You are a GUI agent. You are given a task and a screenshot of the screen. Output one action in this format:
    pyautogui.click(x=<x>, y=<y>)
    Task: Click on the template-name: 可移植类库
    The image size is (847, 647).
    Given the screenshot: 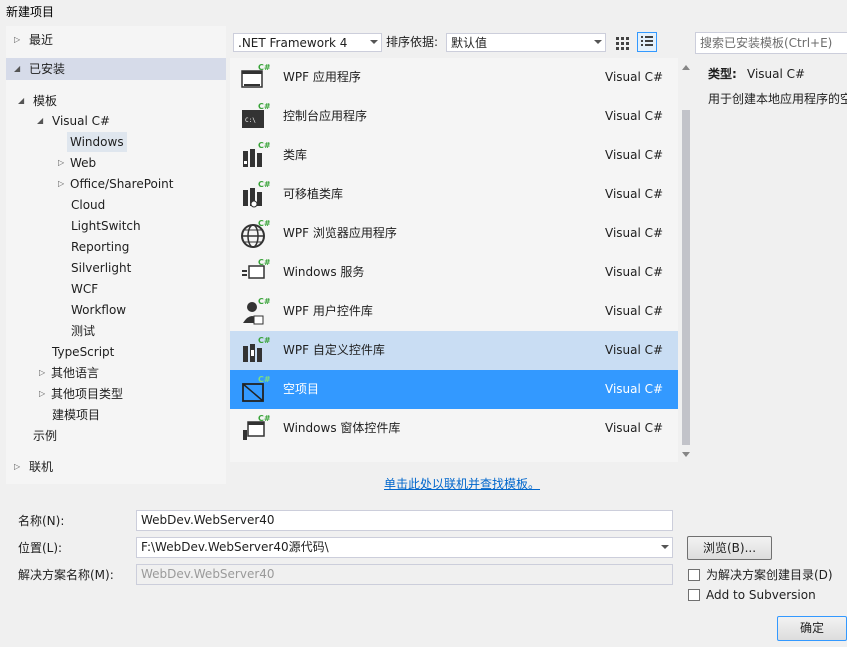 What is the action you would take?
    pyautogui.click(x=313, y=194)
    